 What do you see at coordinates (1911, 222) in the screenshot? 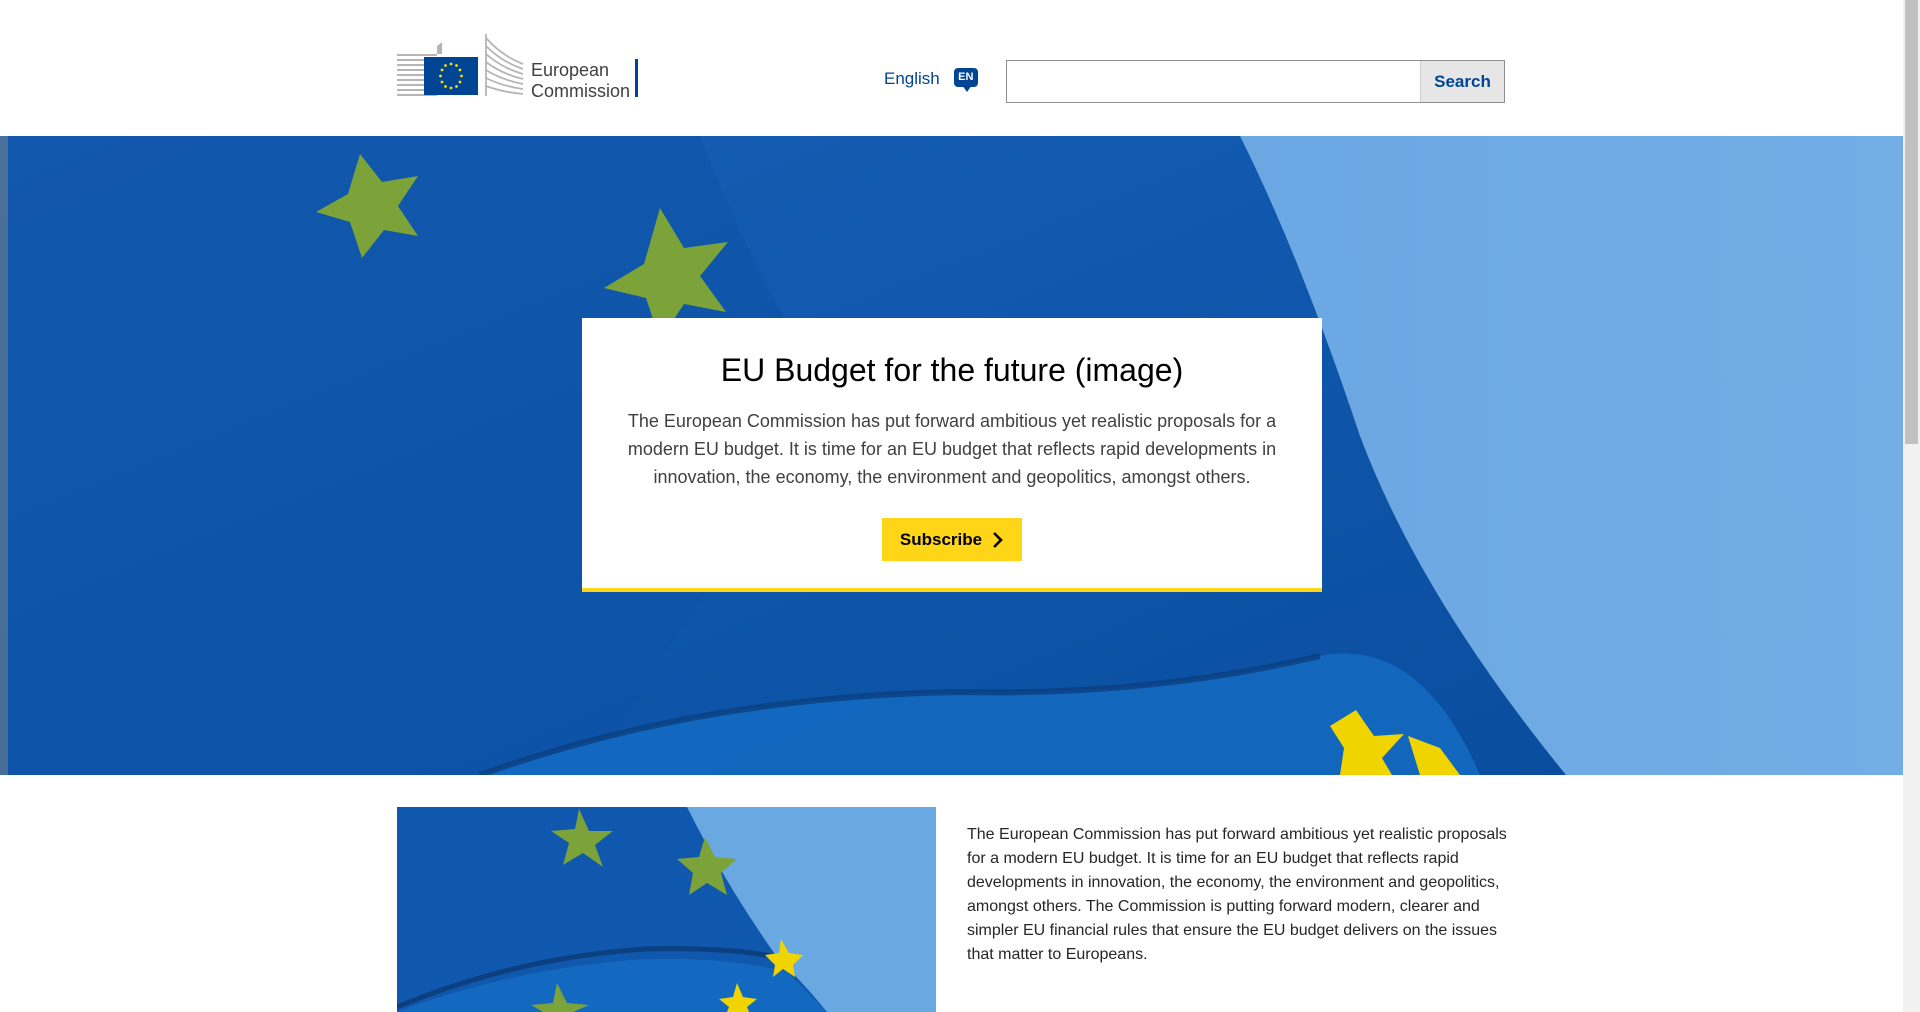
I see `scrollbar-thumb` at bounding box center [1911, 222].